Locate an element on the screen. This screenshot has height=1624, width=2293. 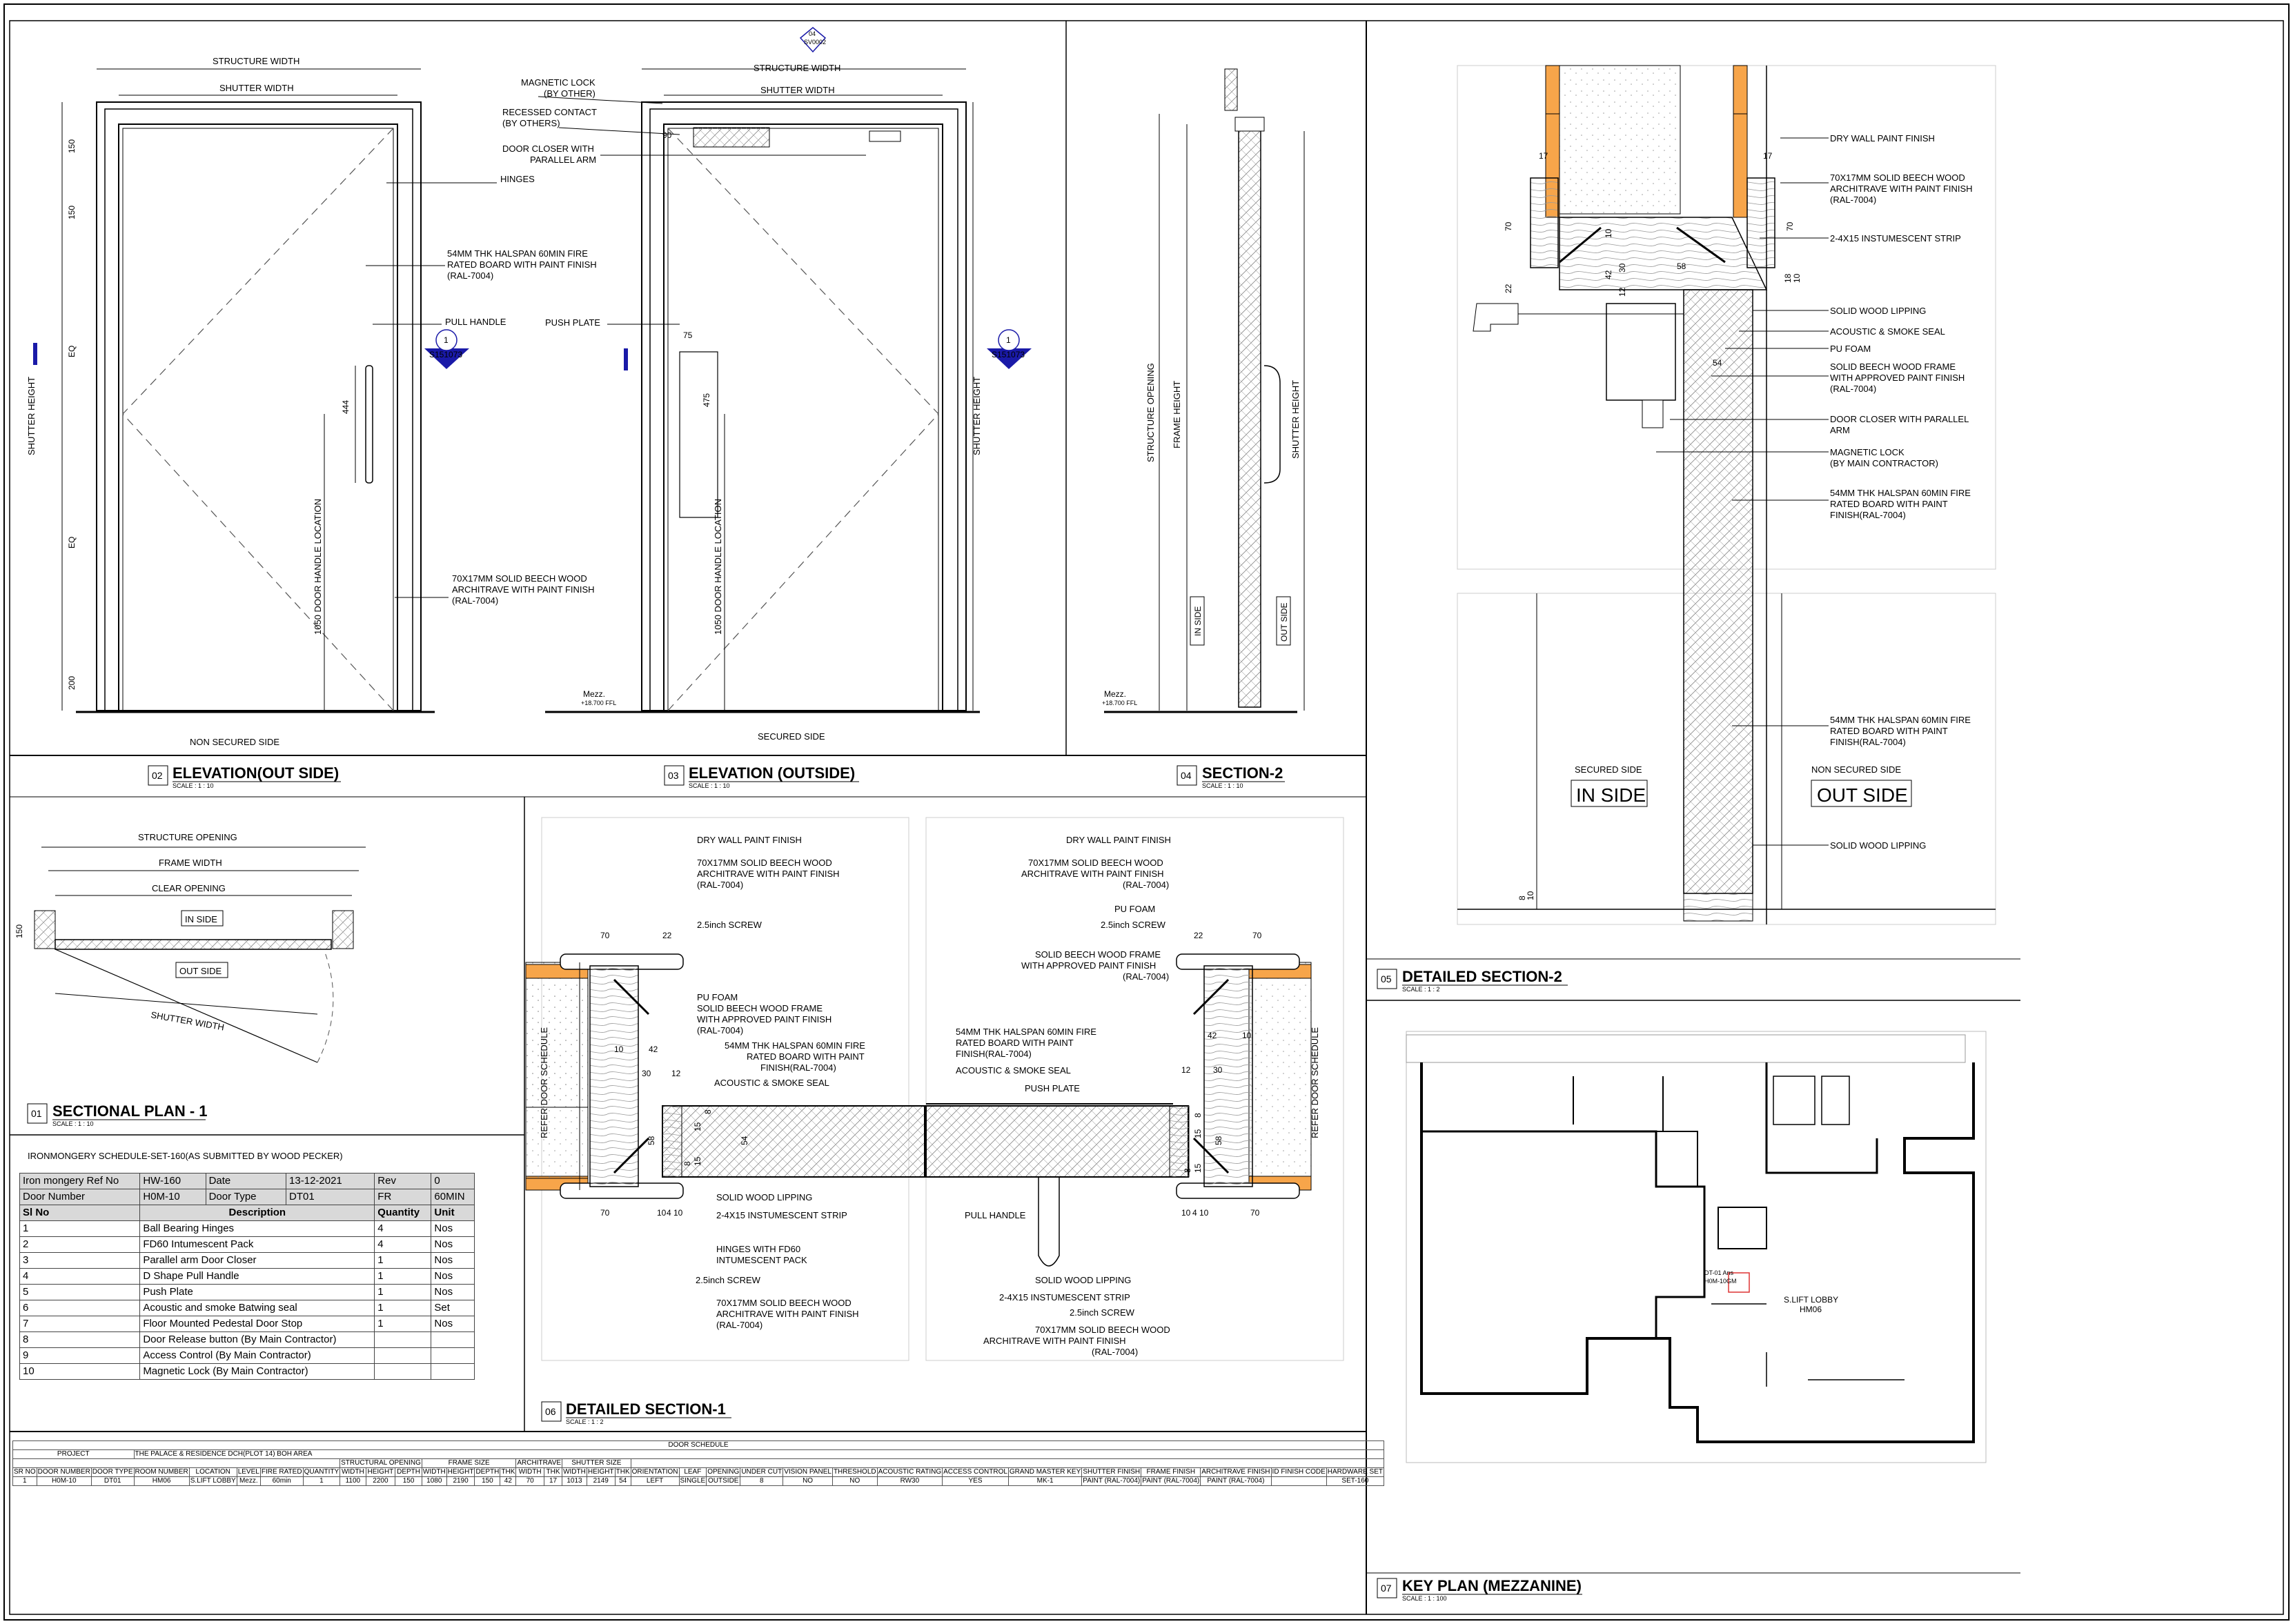
sec2-in-side: IN SIDE is located at coordinates (1198, 621).